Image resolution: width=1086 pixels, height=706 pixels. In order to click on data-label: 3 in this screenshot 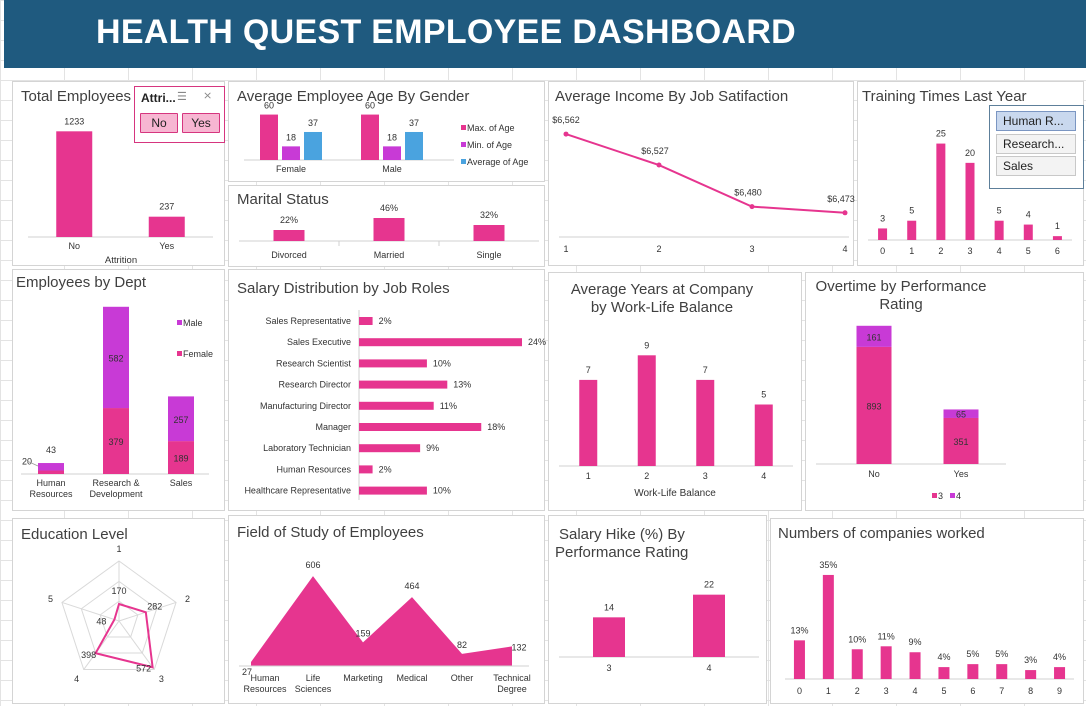, I will do `click(882, 218)`.